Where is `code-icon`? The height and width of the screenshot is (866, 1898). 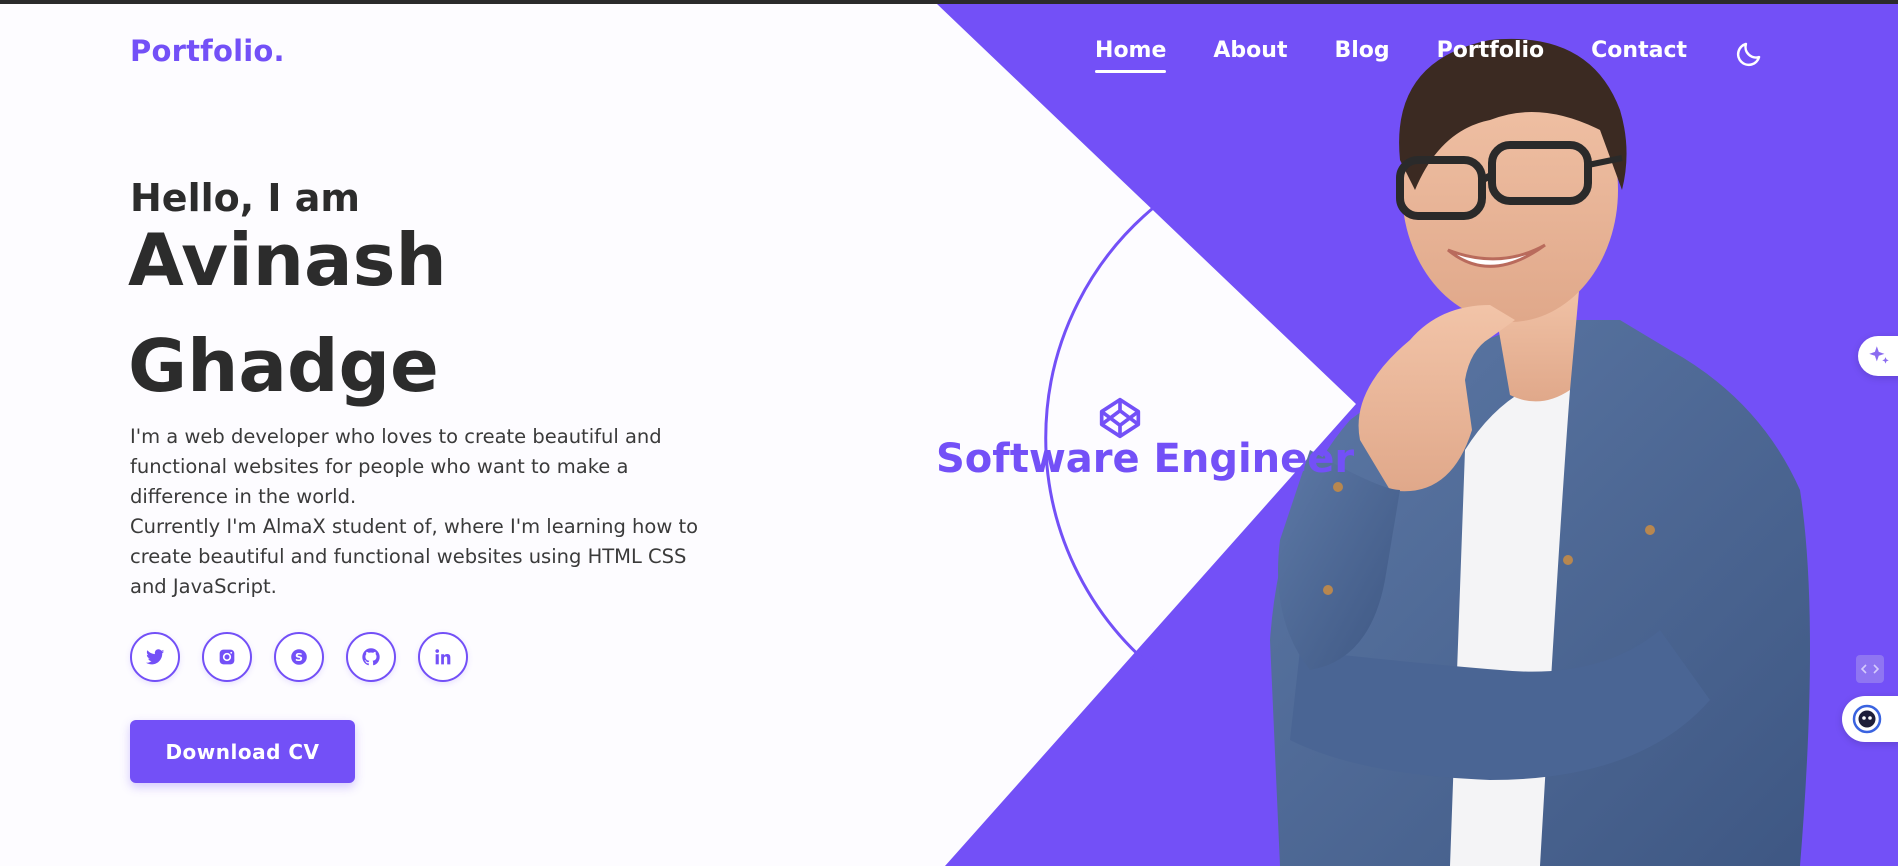 code-icon is located at coordinates (1870, 669).